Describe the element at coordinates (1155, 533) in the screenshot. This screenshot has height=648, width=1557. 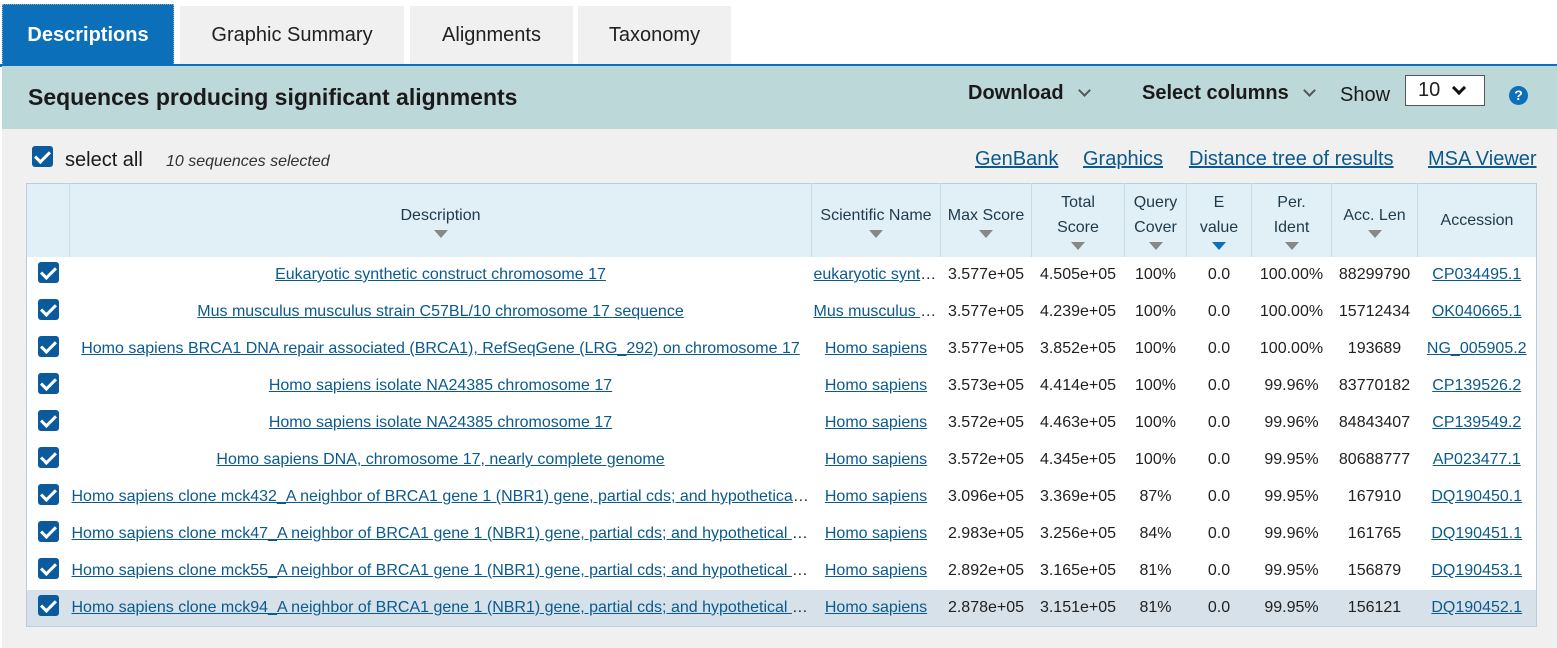
I see `row-cell-query-cover: 84%` at that location.